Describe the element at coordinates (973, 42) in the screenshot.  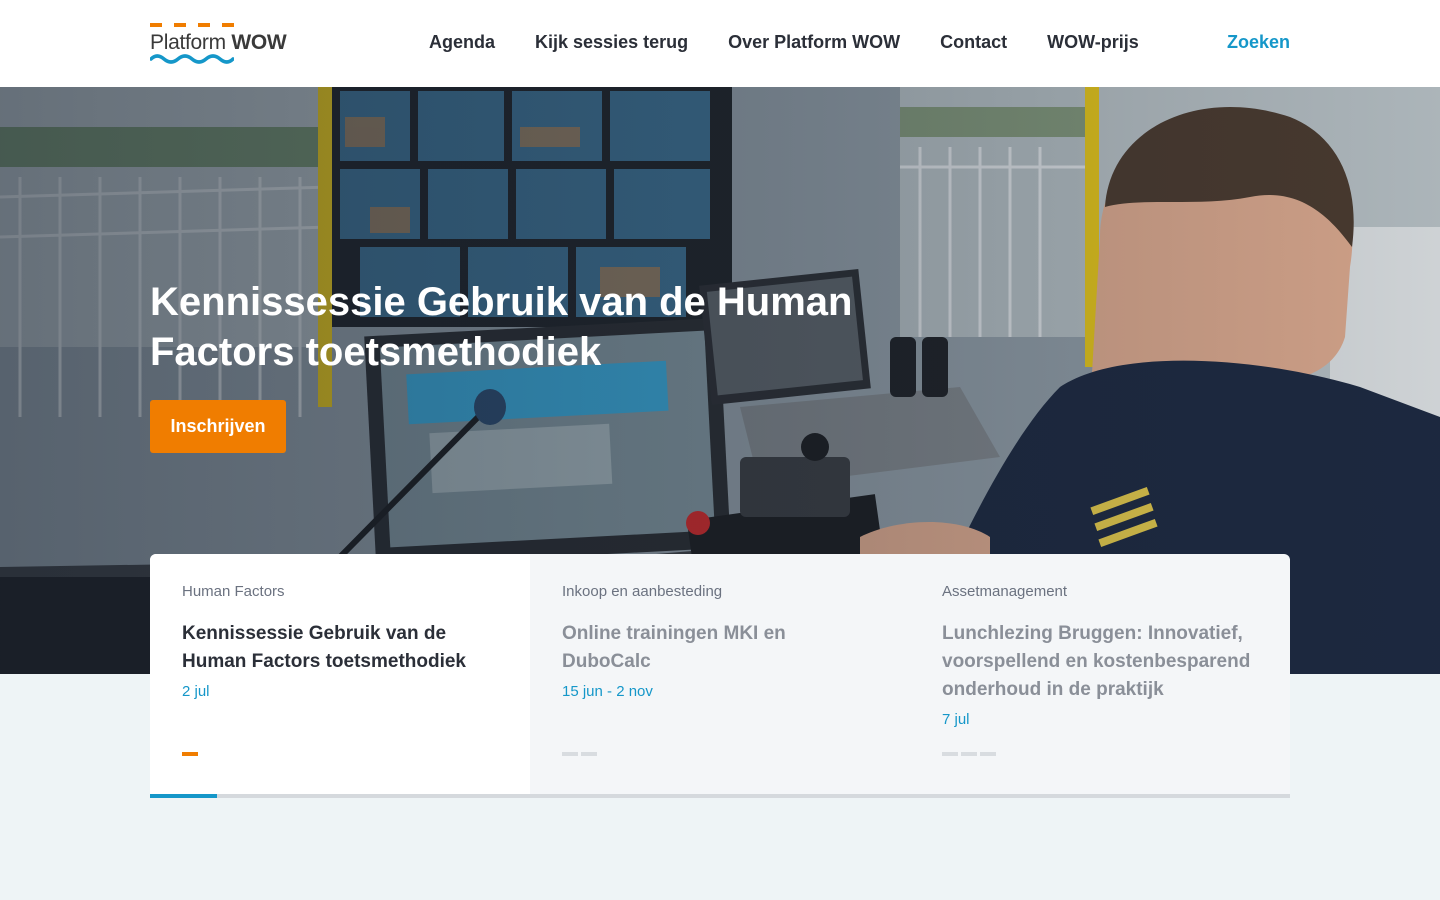
I see `nav-item-contact: Contact` at that location.